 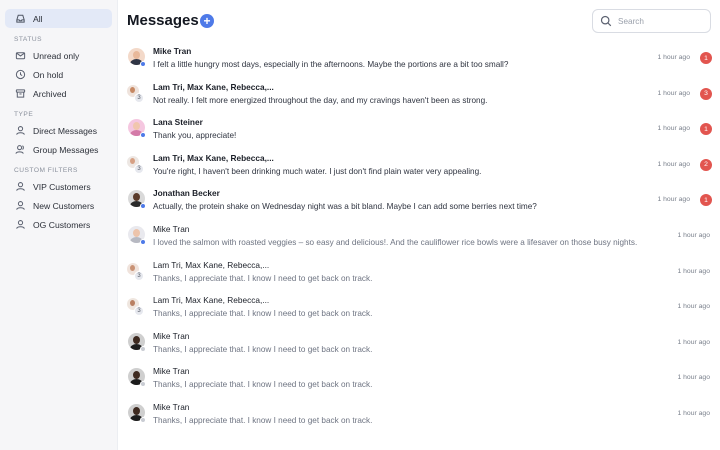 What do you see at coordinates (20, 94) in the screenshot?
I see `archive-icon` at bounding box center [20, 94].